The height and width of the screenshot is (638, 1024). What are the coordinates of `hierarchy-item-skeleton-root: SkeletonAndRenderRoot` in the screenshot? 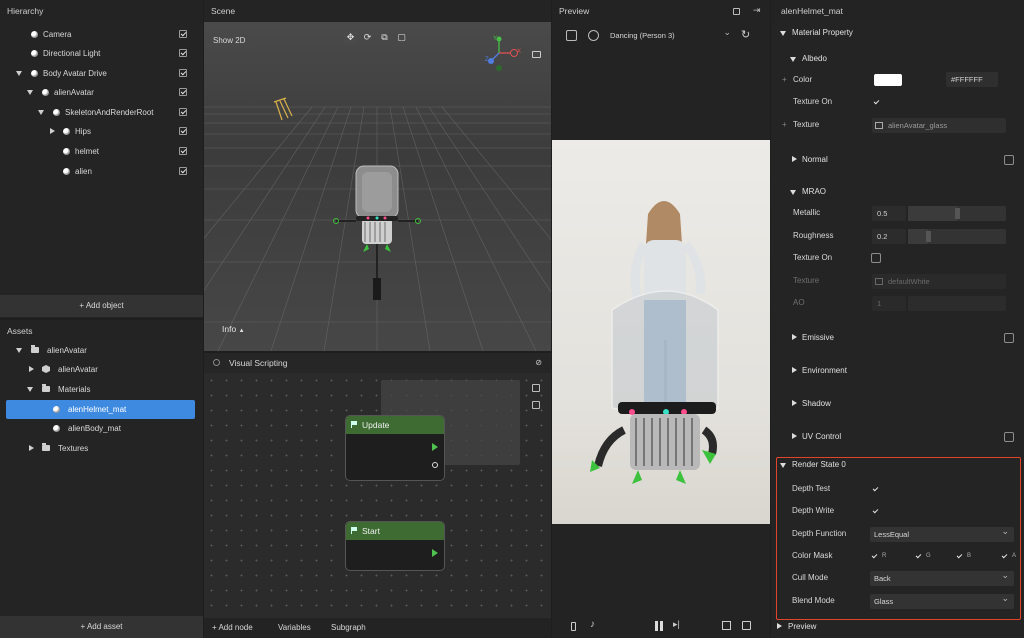 It's located at (101, 112).